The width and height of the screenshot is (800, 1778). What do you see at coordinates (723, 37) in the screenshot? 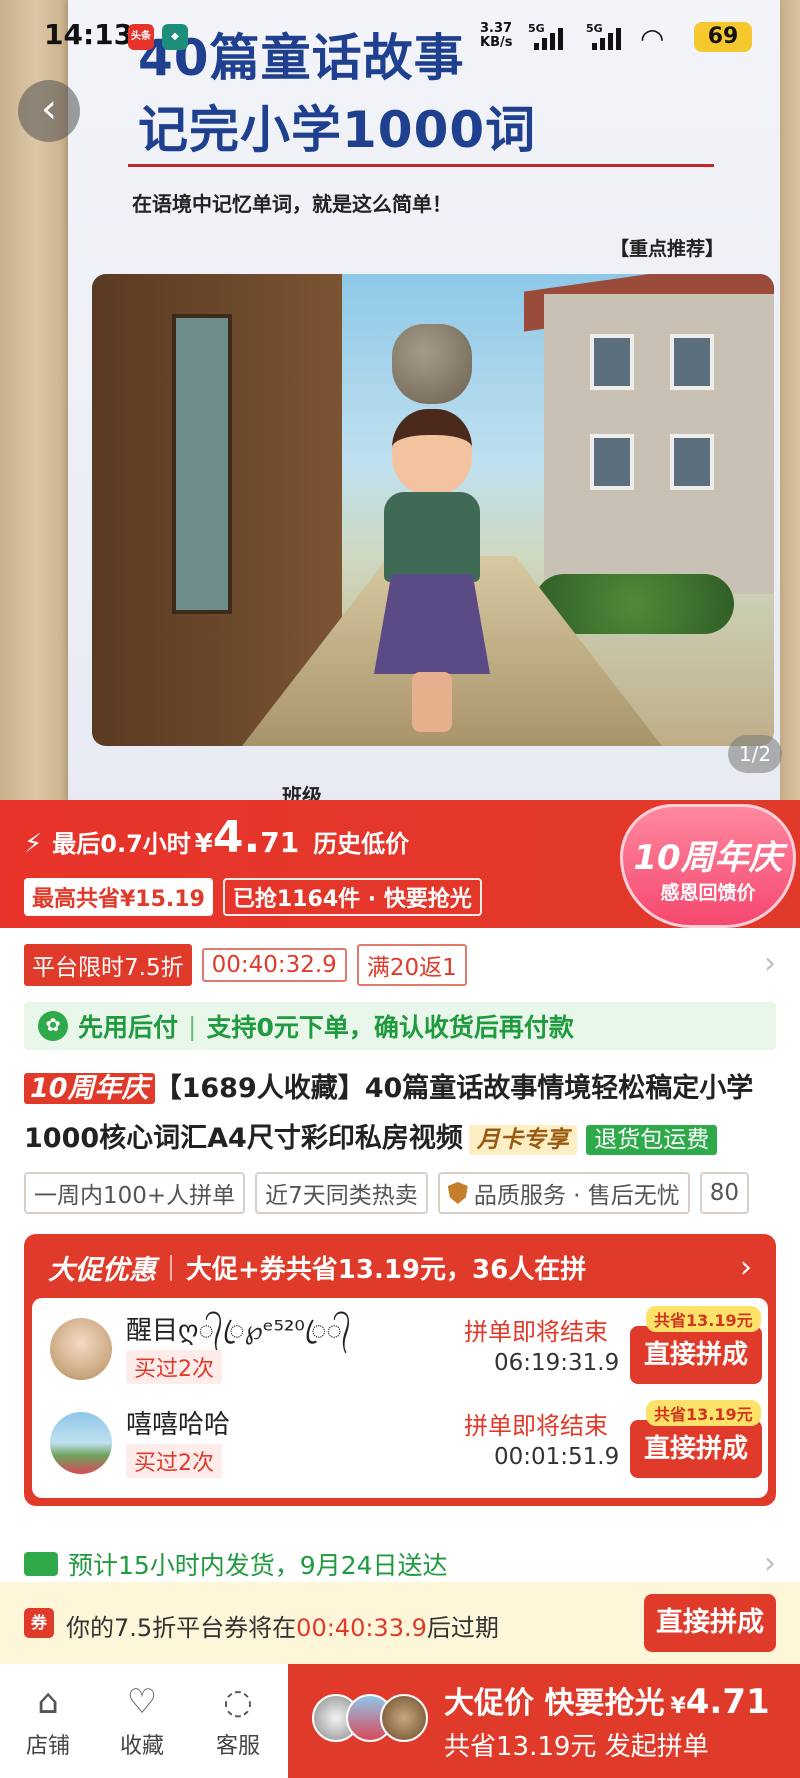
I see `battery-indicator: 69` at bounding box center [723, 37].